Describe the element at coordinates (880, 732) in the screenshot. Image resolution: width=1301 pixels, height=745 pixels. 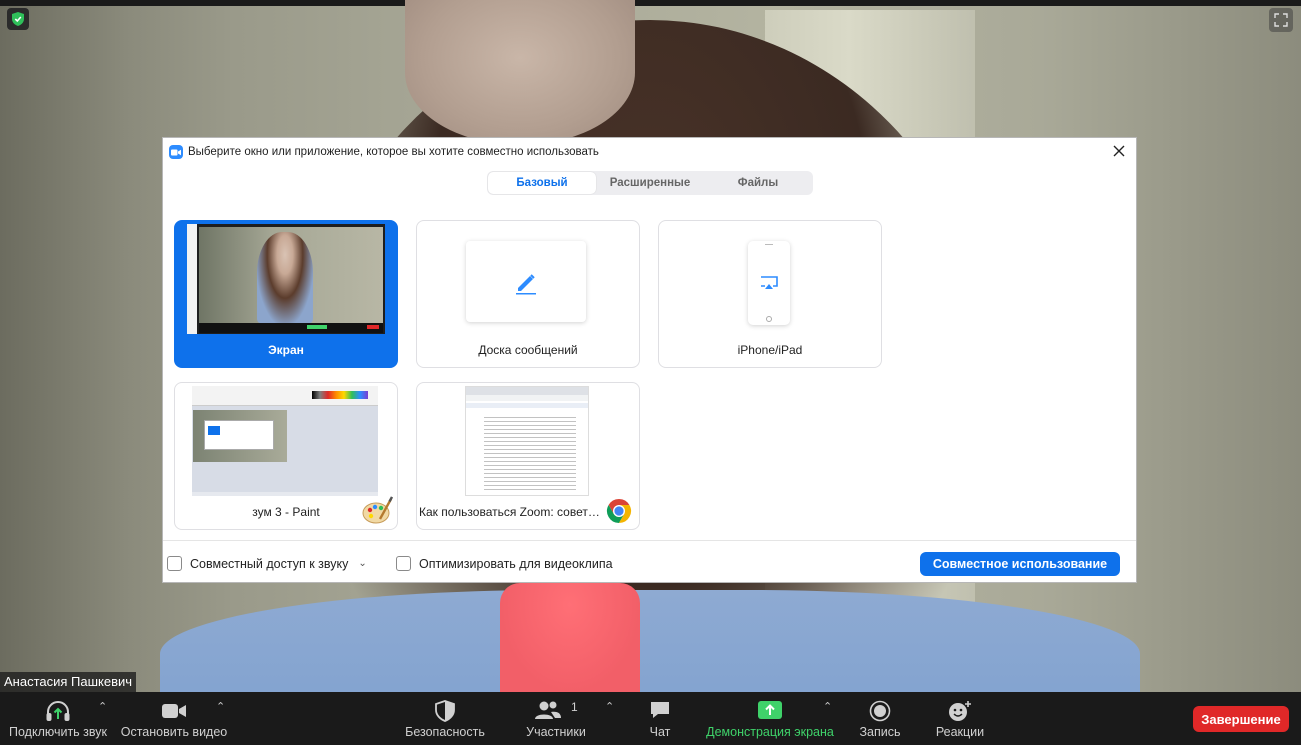
I see `record-label: Запись` at that location.